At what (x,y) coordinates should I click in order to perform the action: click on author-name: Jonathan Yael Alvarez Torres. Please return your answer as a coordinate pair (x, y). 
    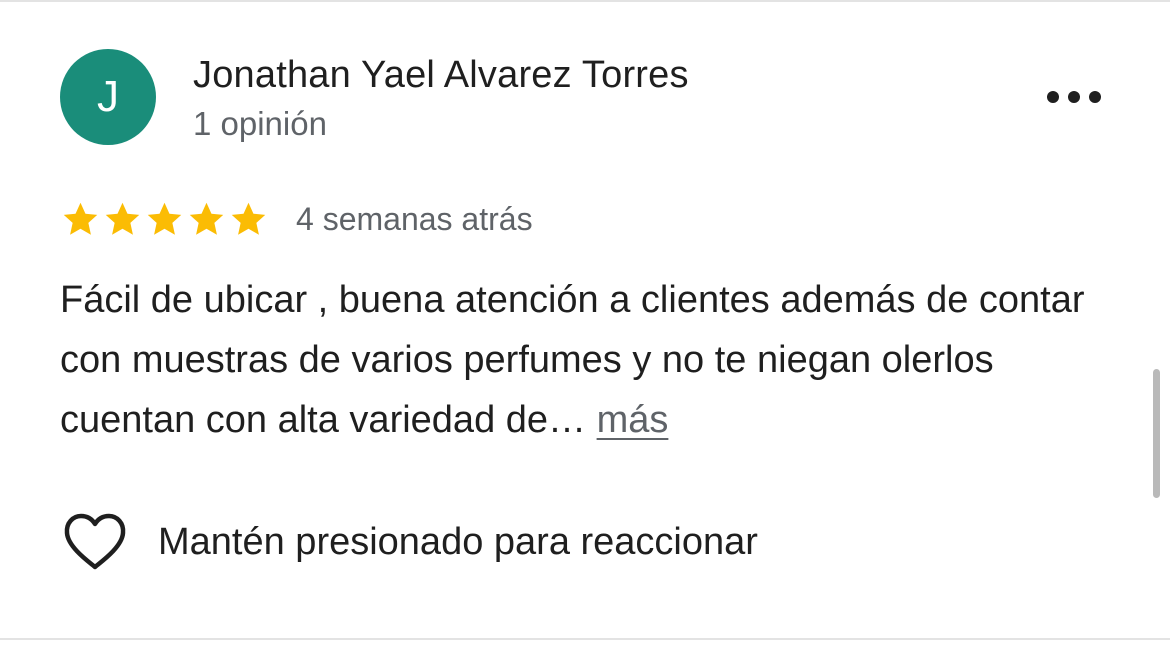
    Looking at the image, I should click on (441, 75).